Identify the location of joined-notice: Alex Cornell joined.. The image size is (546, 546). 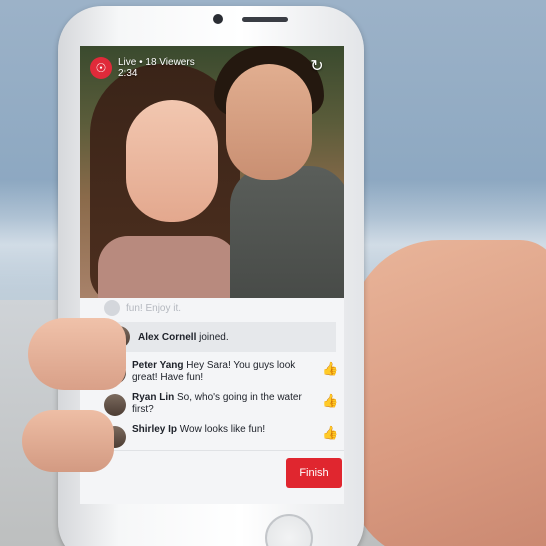
(218, 337).